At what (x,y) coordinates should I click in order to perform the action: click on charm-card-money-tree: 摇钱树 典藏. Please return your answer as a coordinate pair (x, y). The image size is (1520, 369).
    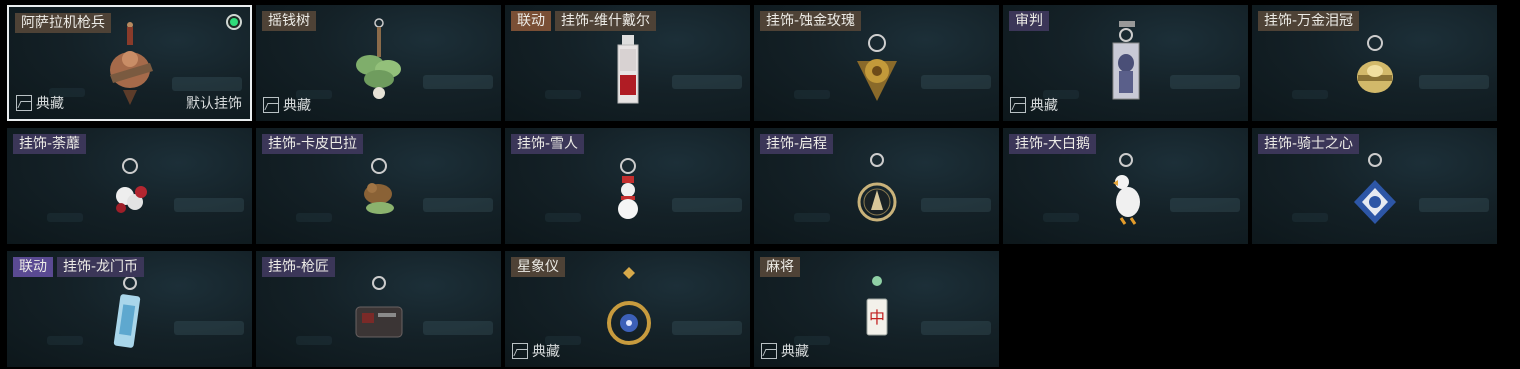
    Looking at the image, I should click on (378, 63).